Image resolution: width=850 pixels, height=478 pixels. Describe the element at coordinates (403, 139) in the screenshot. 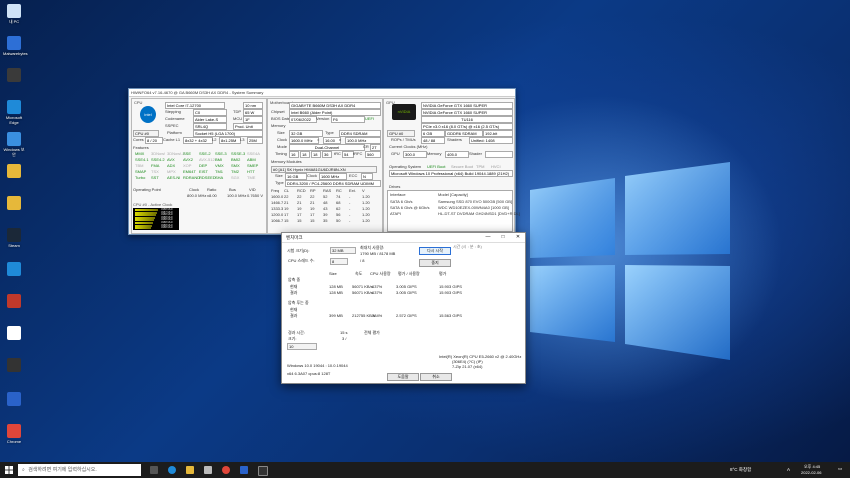

I see `rops-label: ROPs / TMUs` at that location.